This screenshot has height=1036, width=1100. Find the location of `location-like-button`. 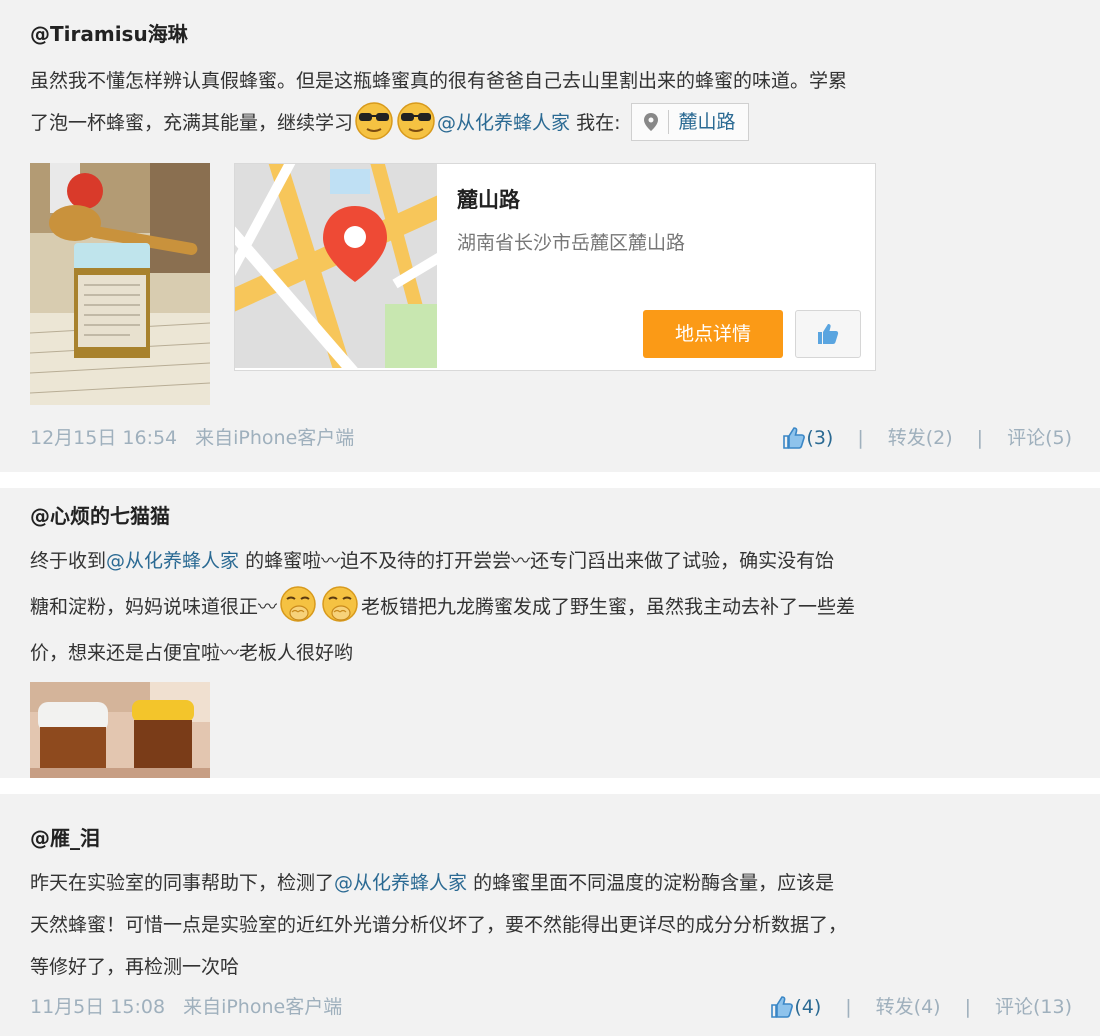

location-like-button is located at coordinates (828, 334).